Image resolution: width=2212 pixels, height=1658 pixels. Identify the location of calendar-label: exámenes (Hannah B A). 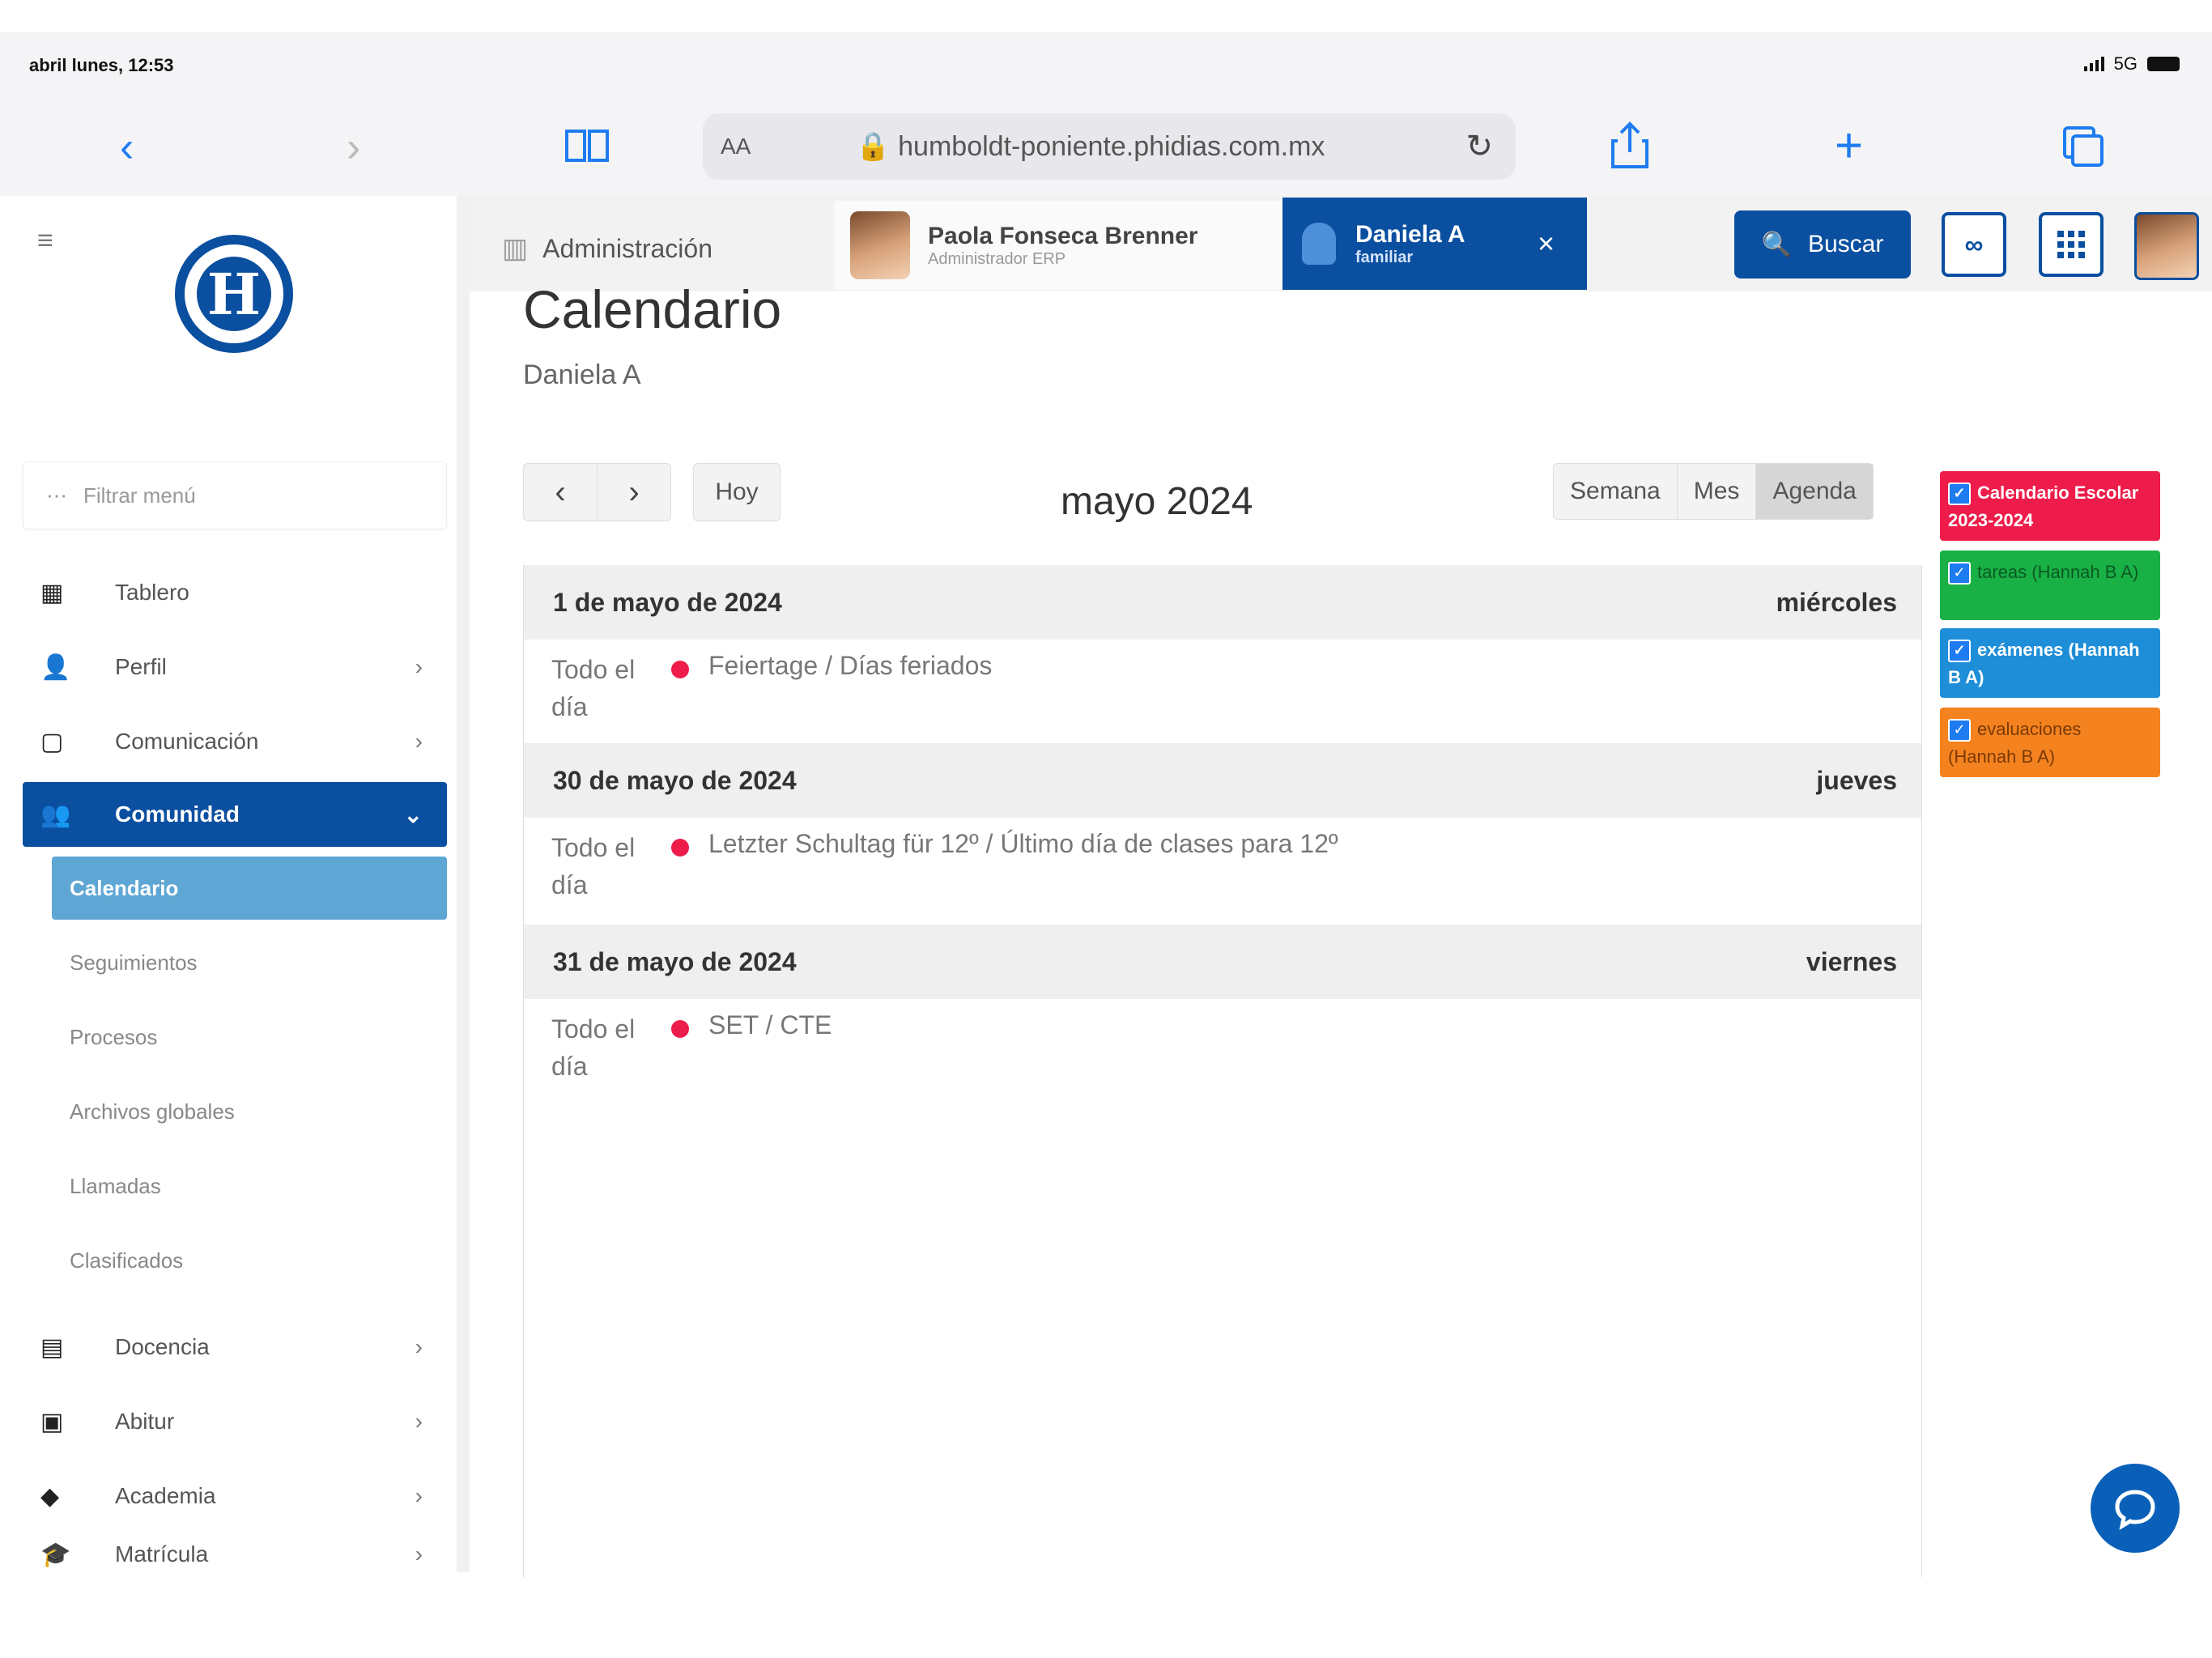
(2044, 663).